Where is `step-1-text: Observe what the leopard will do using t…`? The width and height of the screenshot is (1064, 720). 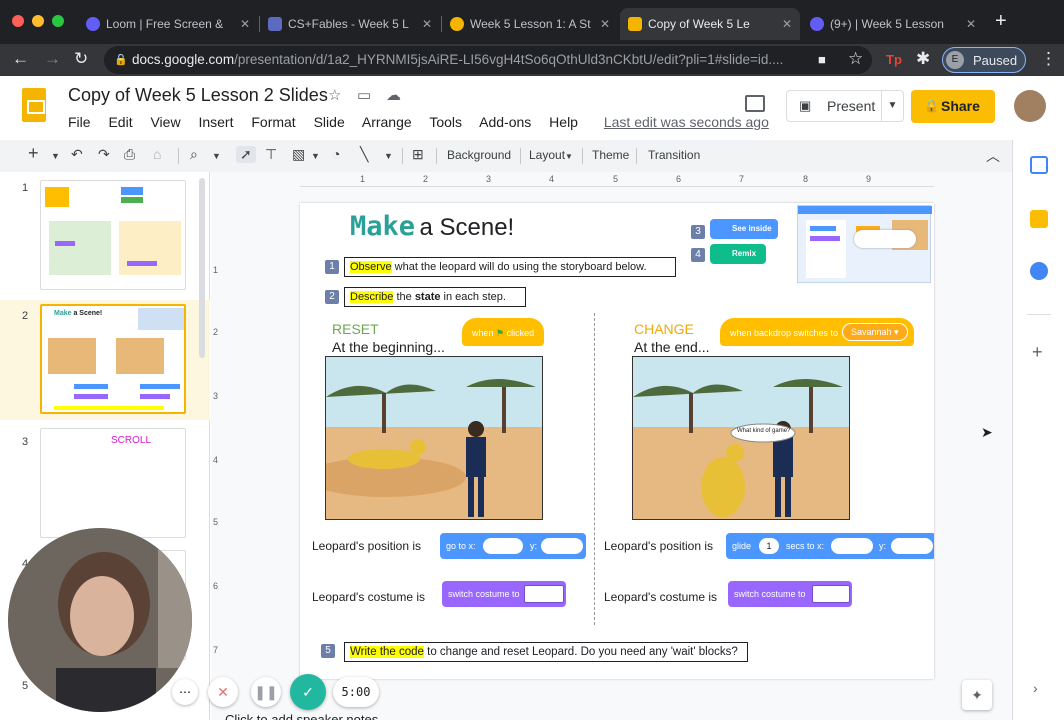
step-1-text: Observe what the leopard will do using t… is located at coordinates (510, 267).